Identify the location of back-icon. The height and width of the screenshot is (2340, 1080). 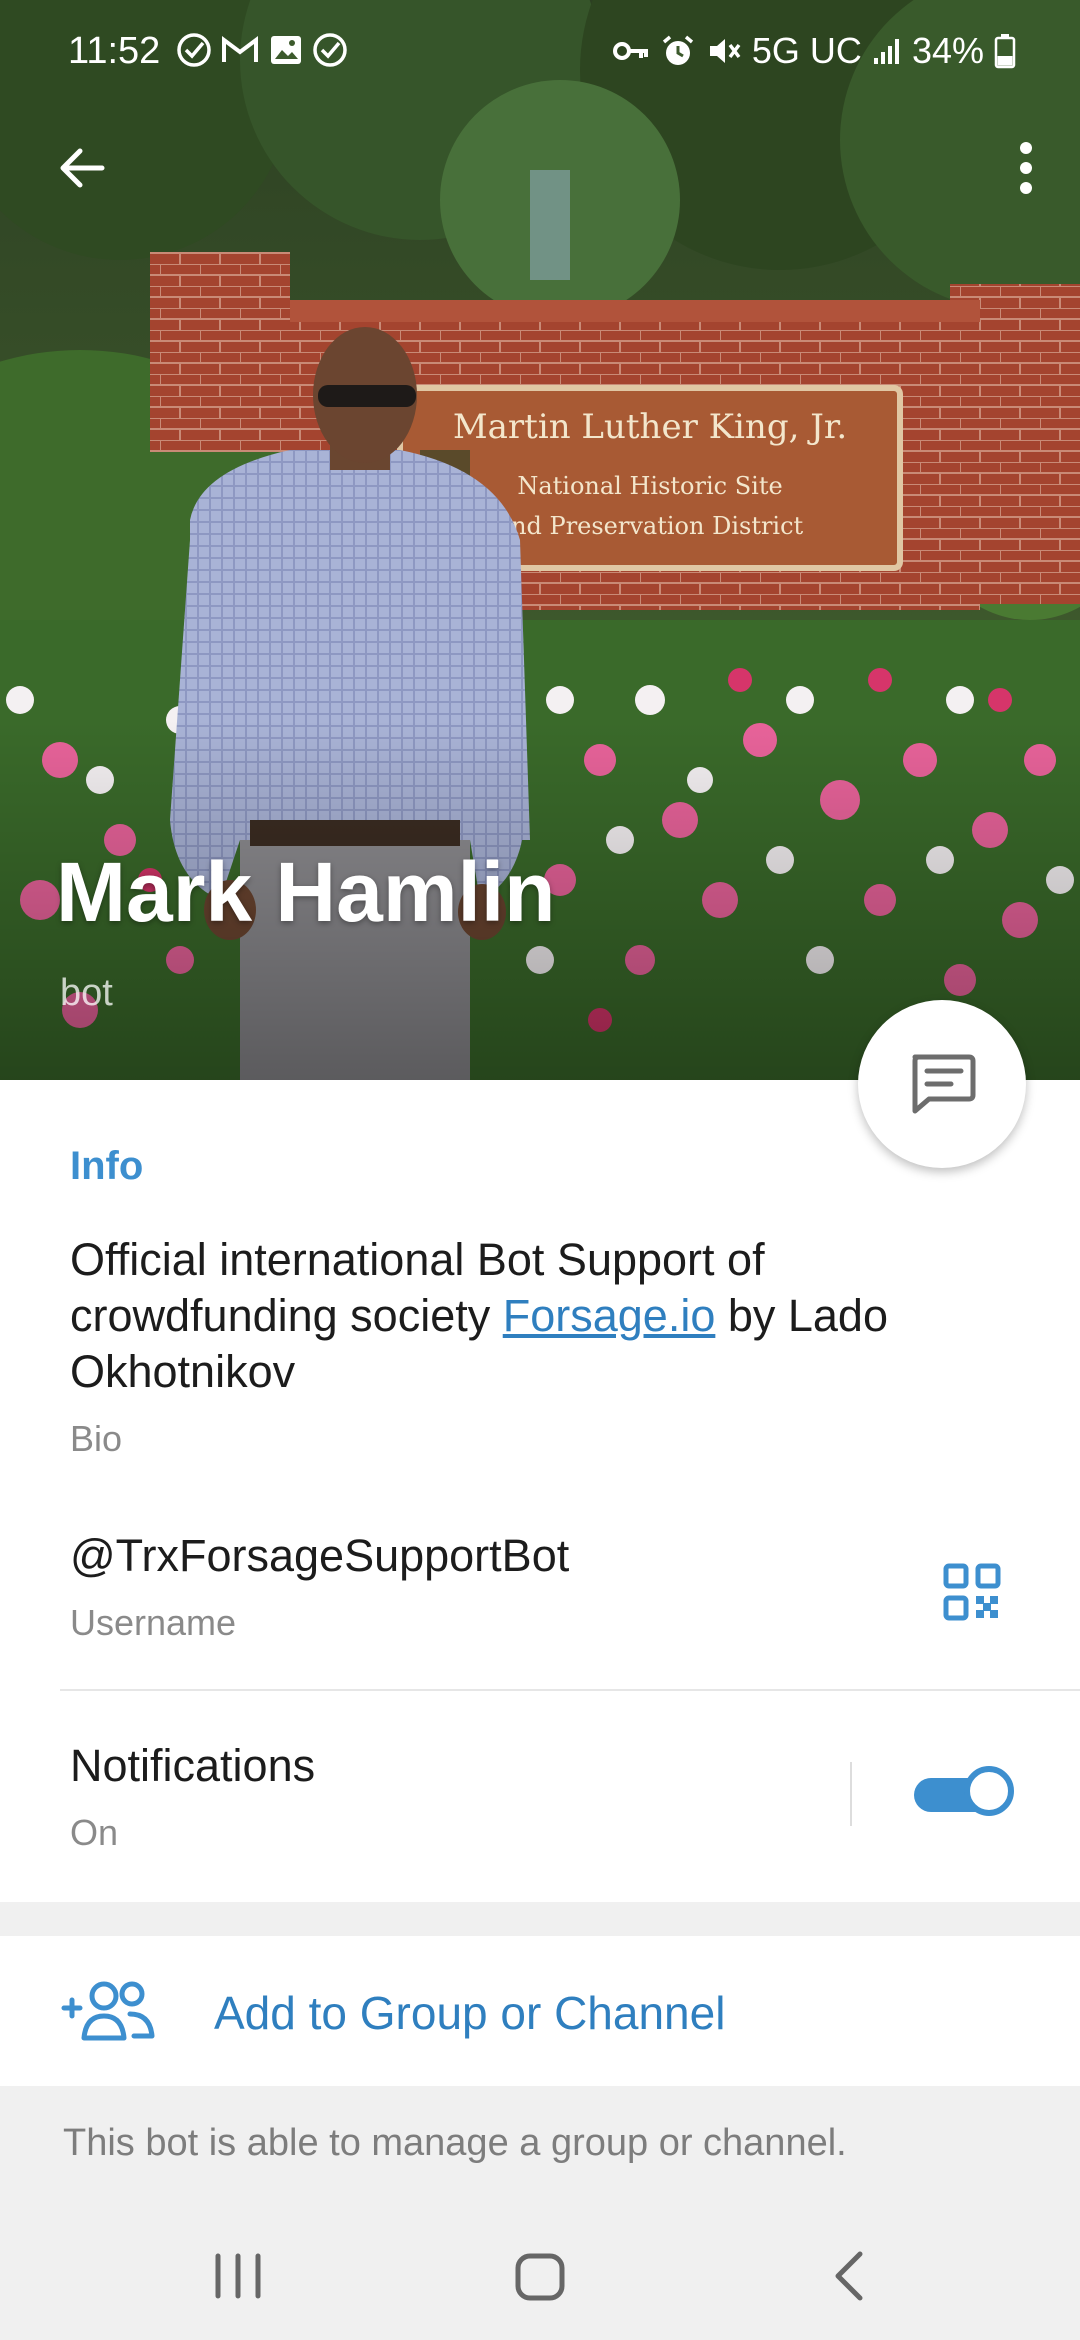
(849, 2276).